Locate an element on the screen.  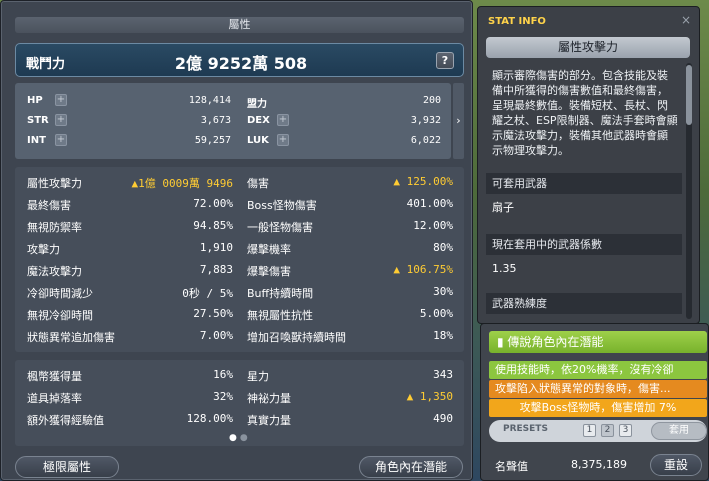
extra-stat-name: 真實力量 is located at coordinates (269, 420).